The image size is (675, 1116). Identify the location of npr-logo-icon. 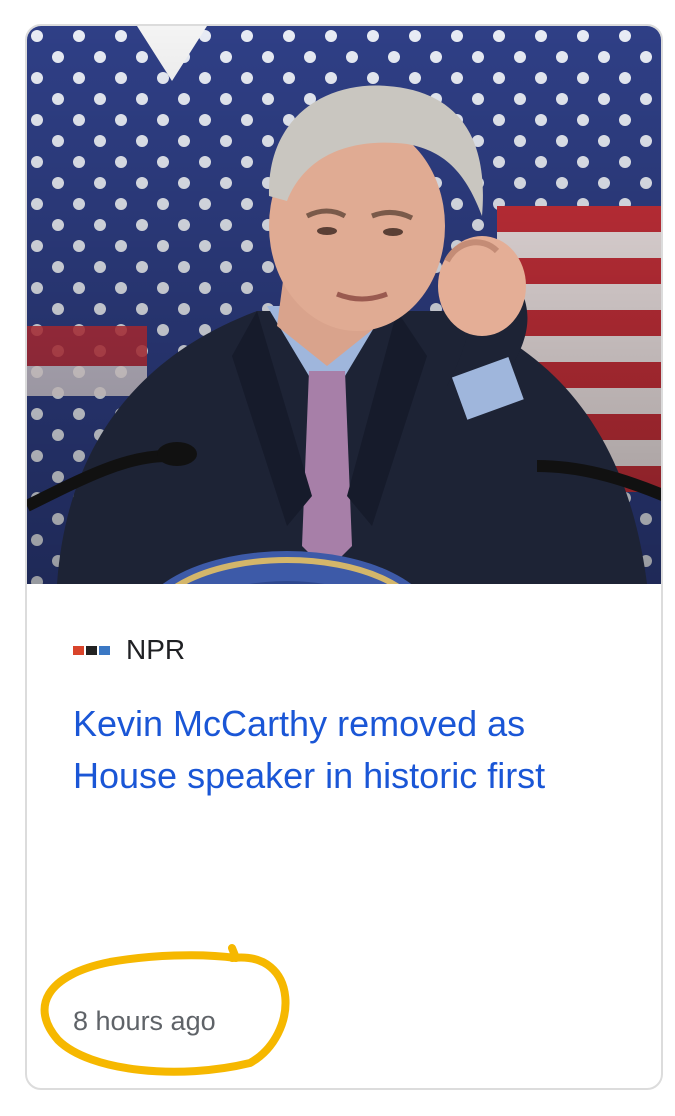
(91, 650).